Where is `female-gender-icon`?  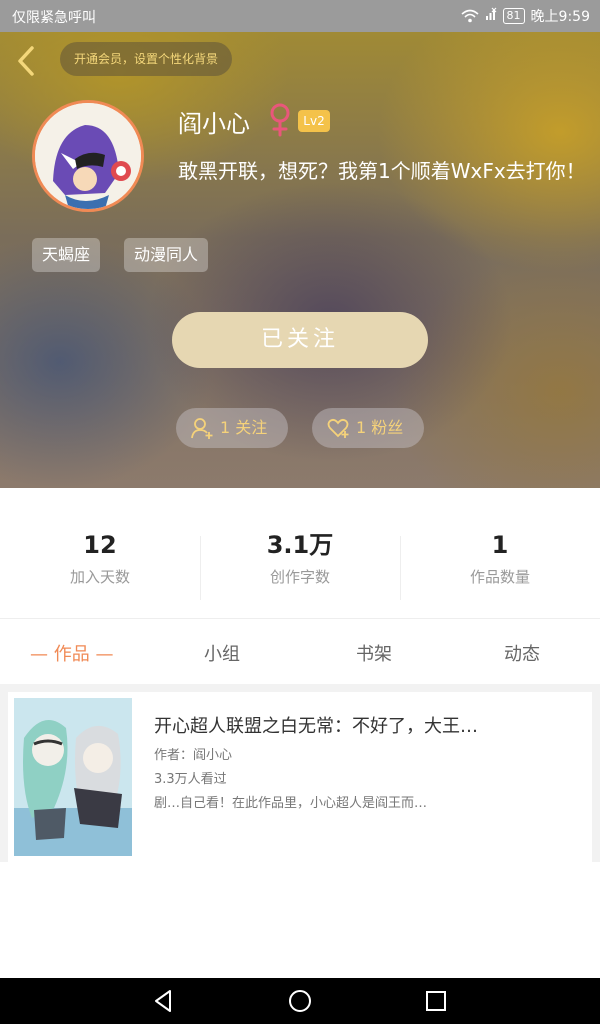 female-gender-icon is located at coordinates (280, 120).